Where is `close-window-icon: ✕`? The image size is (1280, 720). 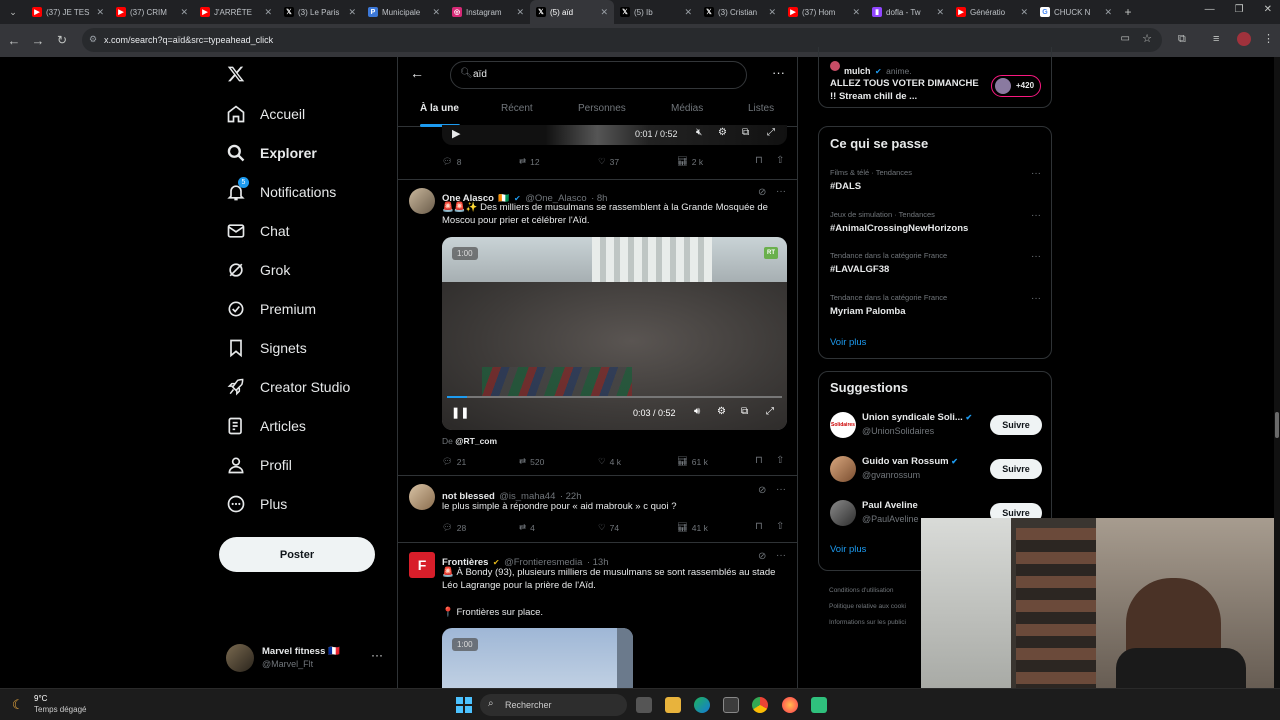
close-window-icon: ✕ is located at coordinates (1268, 9).